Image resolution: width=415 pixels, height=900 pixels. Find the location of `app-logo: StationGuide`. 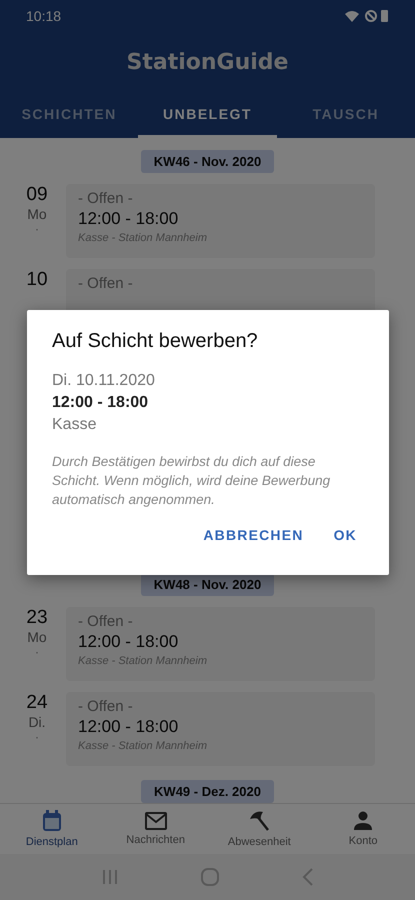

app-logo: StationGuide is located at coordinates (207, 62).